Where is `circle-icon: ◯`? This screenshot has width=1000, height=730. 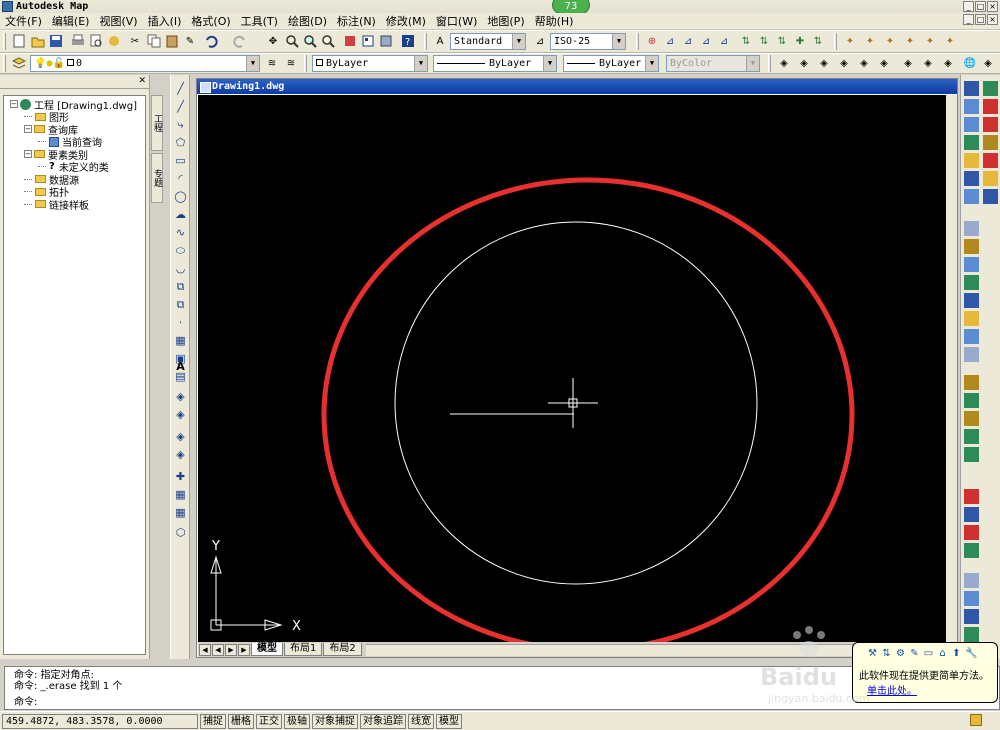 circle-icon: ◯ is located at coordinates (180, 196).